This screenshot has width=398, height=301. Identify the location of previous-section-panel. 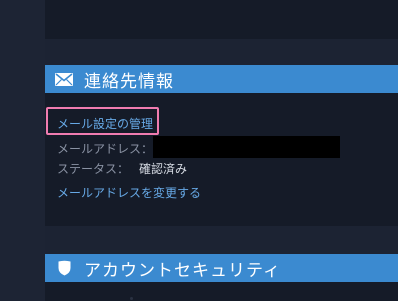
(221, 19).